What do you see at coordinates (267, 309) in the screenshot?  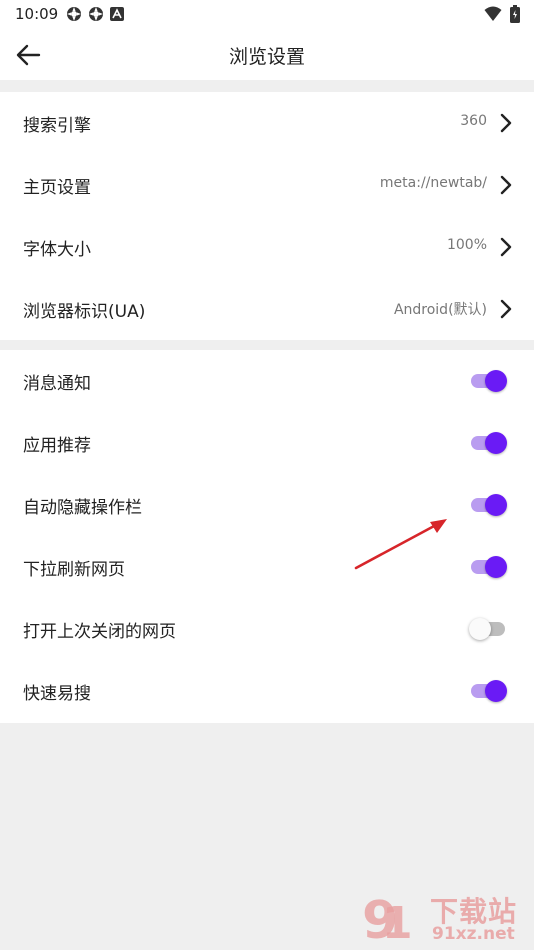 I see `user-agent-row: 浏览器标识(UA) Android(默认)` at bounding box center [267, 309].